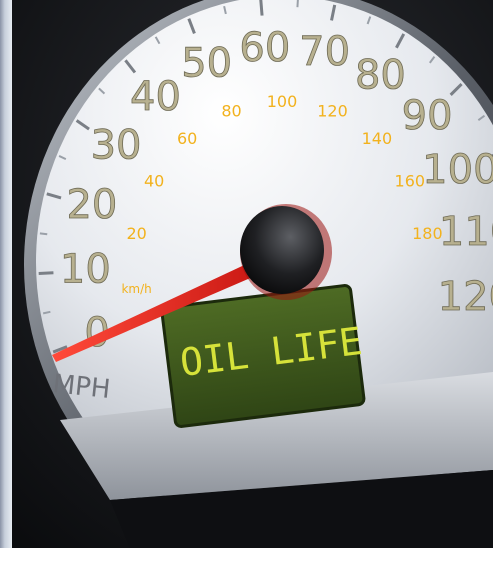 This screenshot has width=493, height=574. What do you see at coordinates (377, 138) in the screenshot?
I see `kmh-label: 140` at bounding box center [377, 138].